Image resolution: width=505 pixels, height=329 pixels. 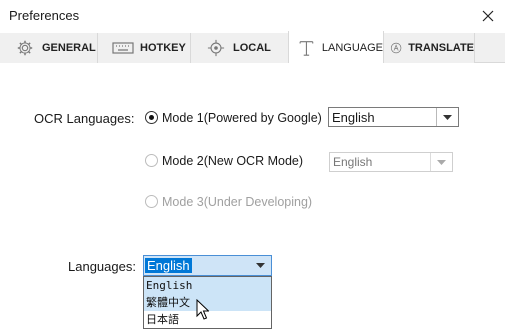 I want to click on tab-language: LANGUAGE, so click(x=336, y=47).